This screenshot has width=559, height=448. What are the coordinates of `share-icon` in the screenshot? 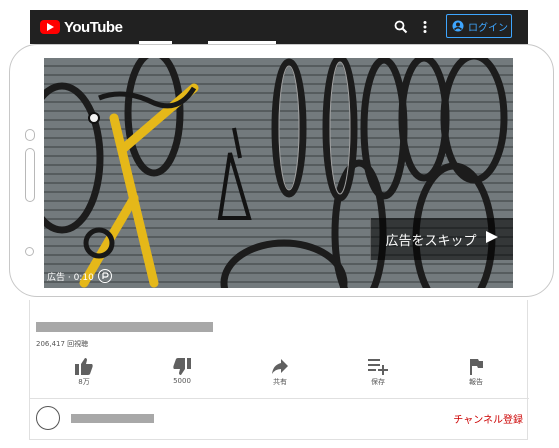 It's located at (280, 366).